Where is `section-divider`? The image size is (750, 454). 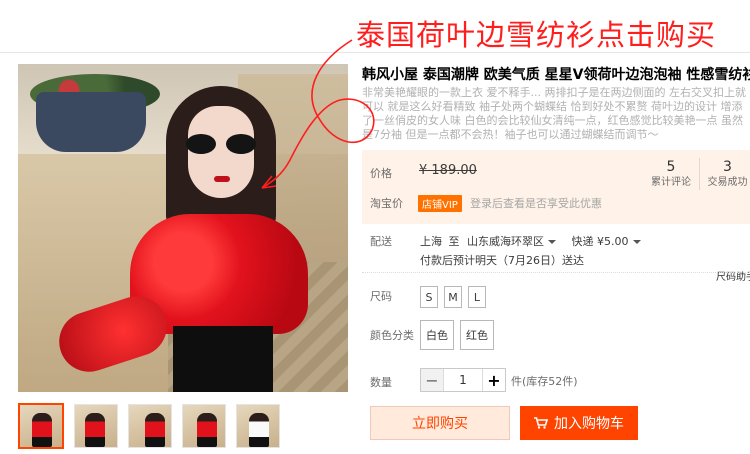
section-divider is located at coordinates (556, 272).